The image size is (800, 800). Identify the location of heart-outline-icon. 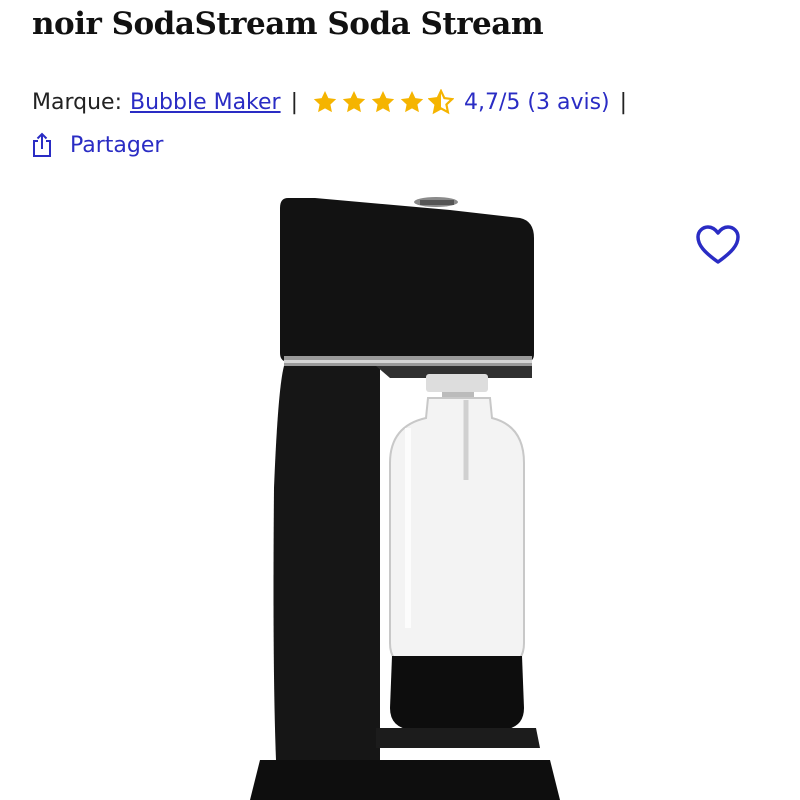
(718, 246).